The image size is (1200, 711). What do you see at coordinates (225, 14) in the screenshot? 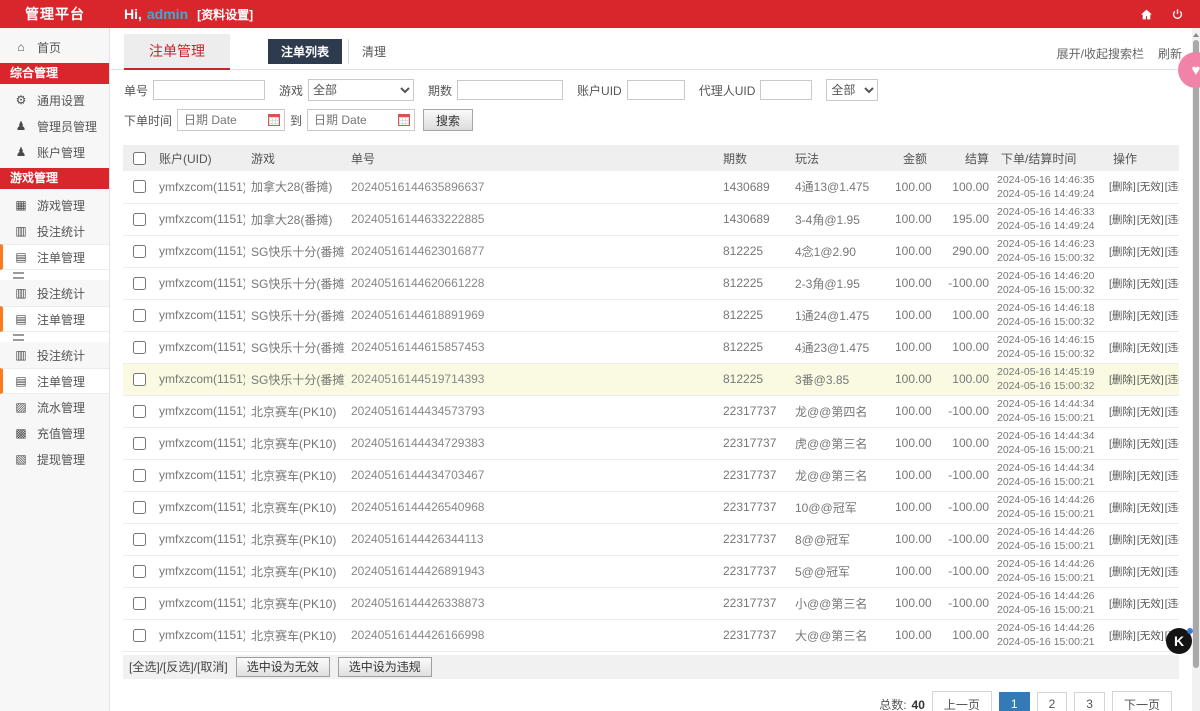
I see `profile-settings-link: [资料设置]` at bounding box center [225, 14].